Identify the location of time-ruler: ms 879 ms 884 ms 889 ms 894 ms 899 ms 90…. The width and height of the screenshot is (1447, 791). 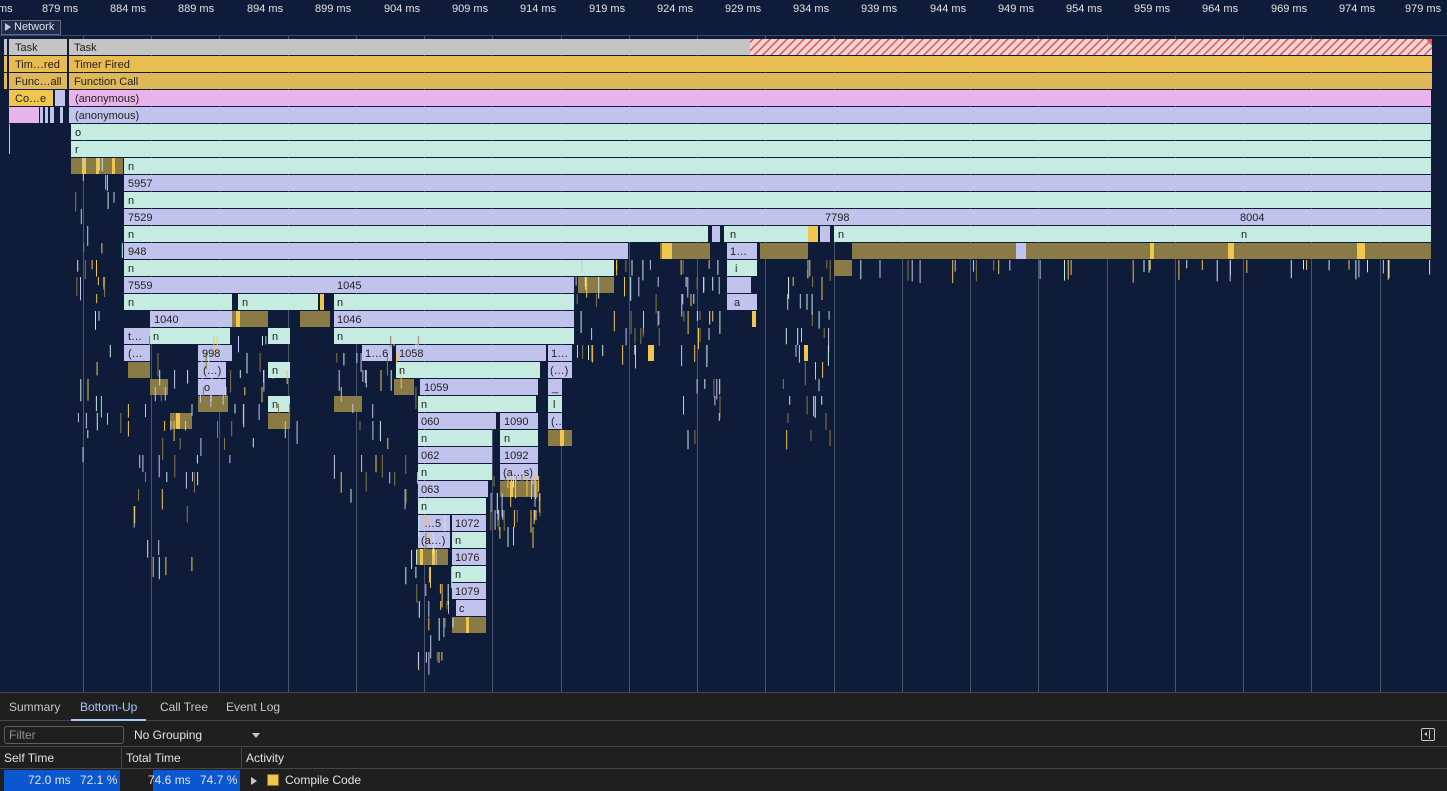
(723, 9).